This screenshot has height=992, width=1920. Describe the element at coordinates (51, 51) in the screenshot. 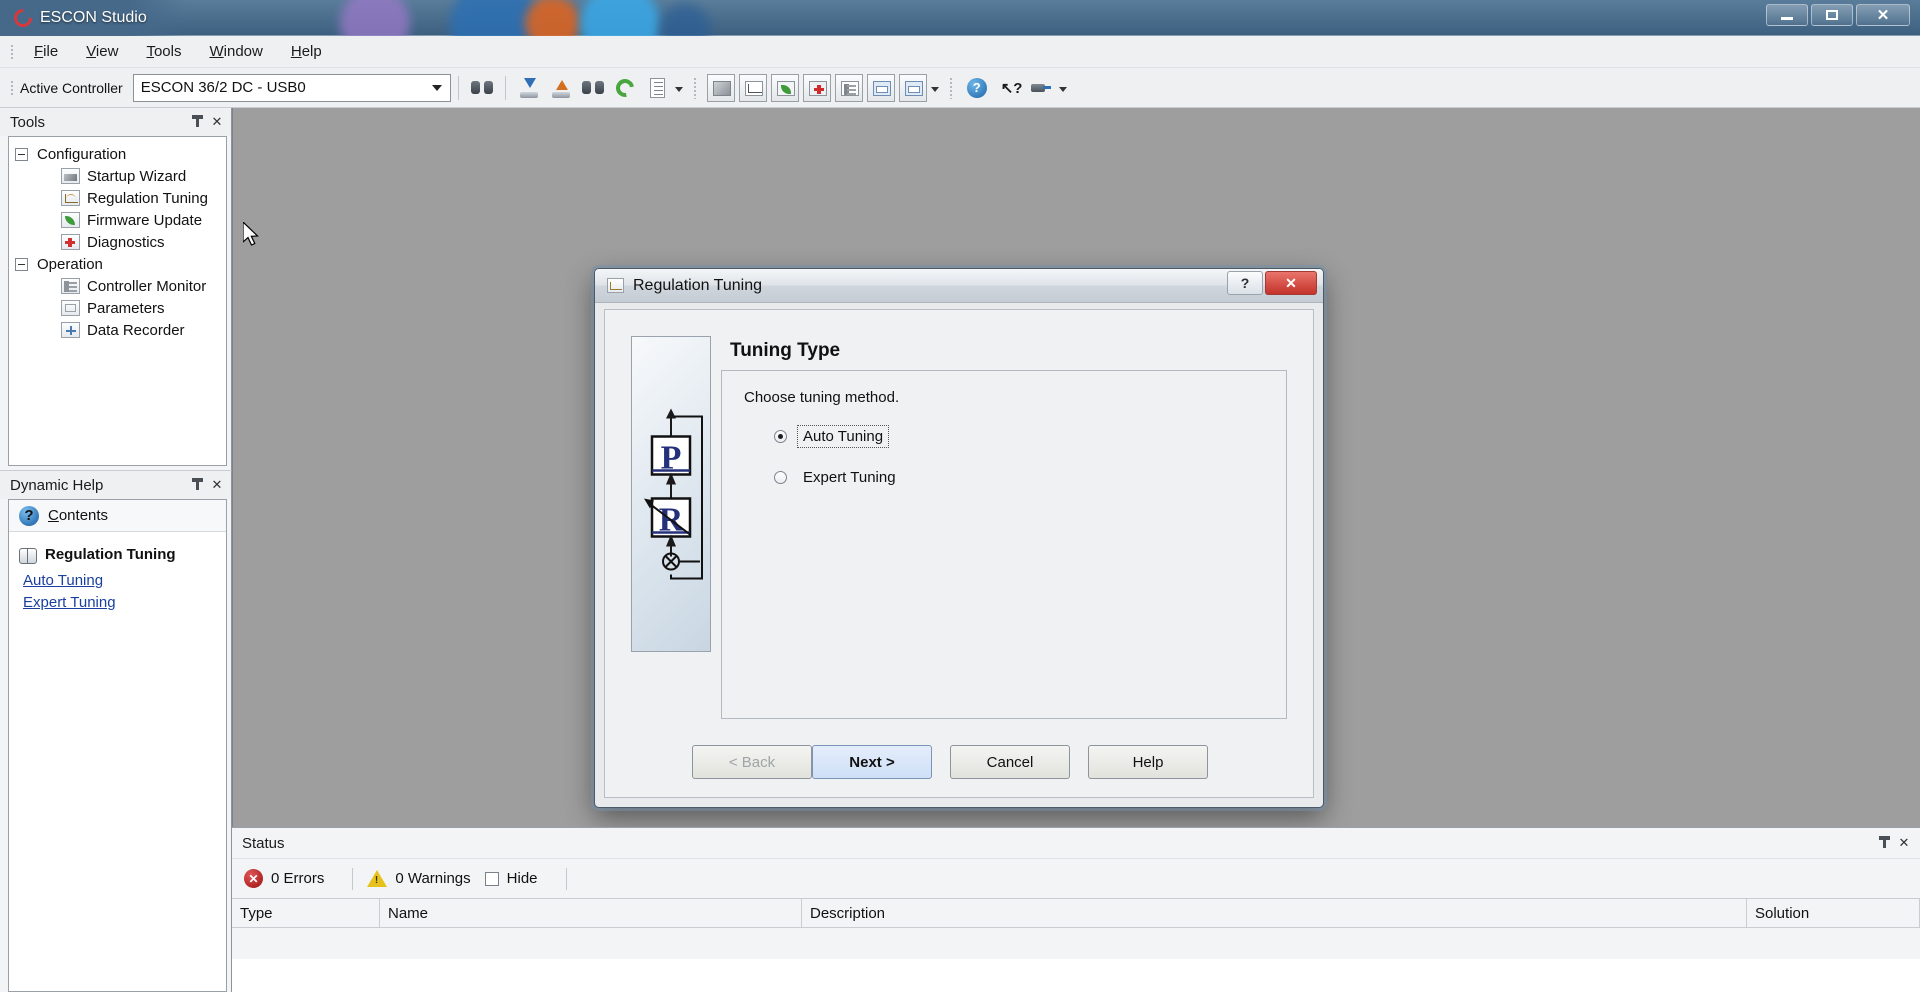

I see `menu-file-label: ile` at that location.